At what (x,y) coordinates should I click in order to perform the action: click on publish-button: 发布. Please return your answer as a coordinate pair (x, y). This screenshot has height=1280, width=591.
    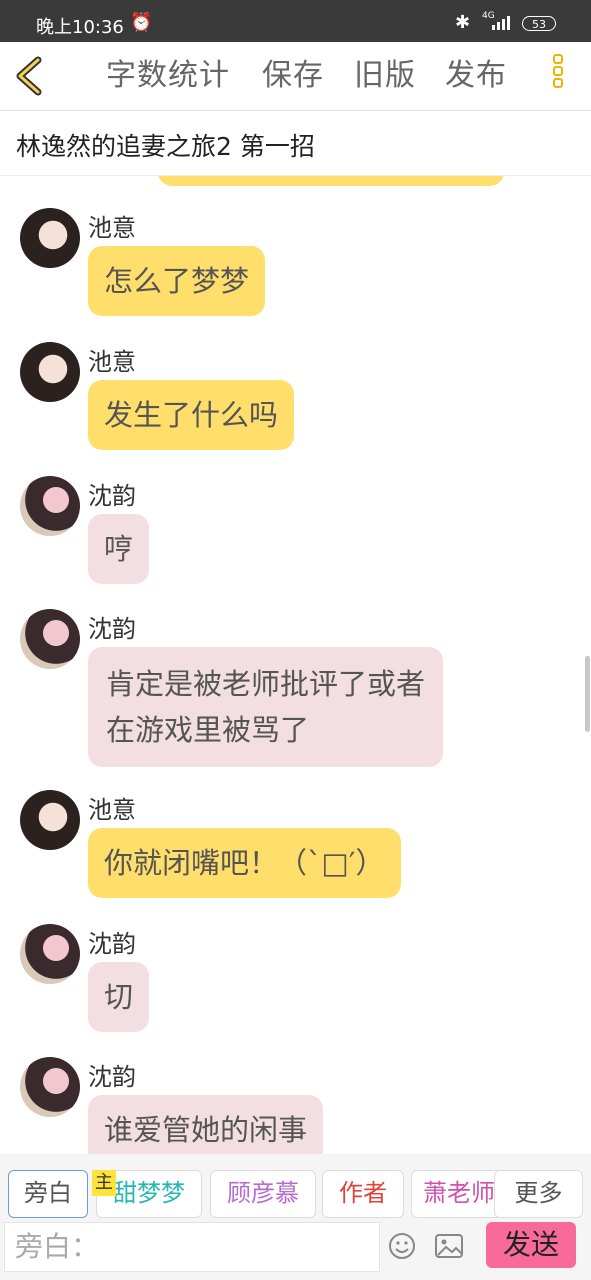
    Looking at the image, I should click on (476, 76).